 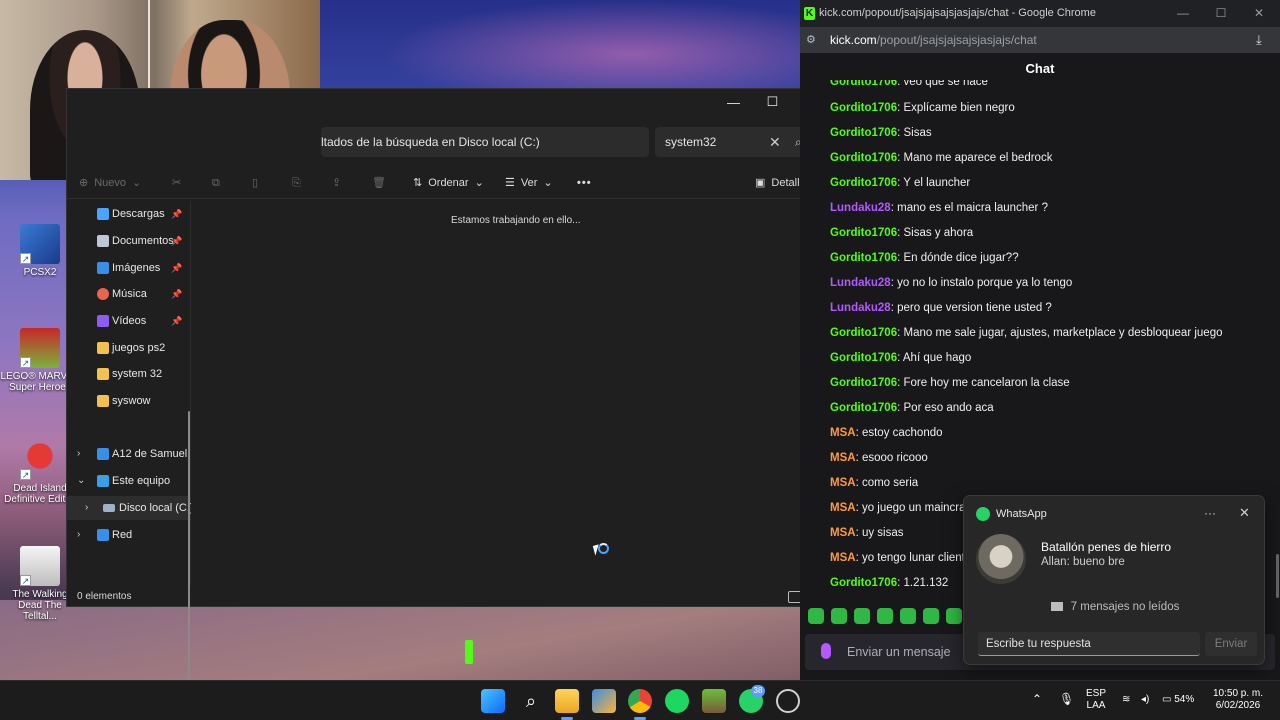 I want to click on computer-icon, so click(x=103, y=481).